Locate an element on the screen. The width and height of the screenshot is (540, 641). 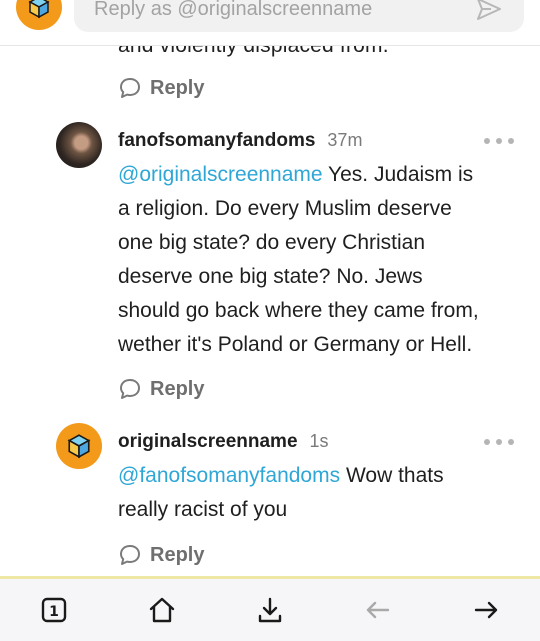
current-user-avatar is located at coordinates (39, 15).